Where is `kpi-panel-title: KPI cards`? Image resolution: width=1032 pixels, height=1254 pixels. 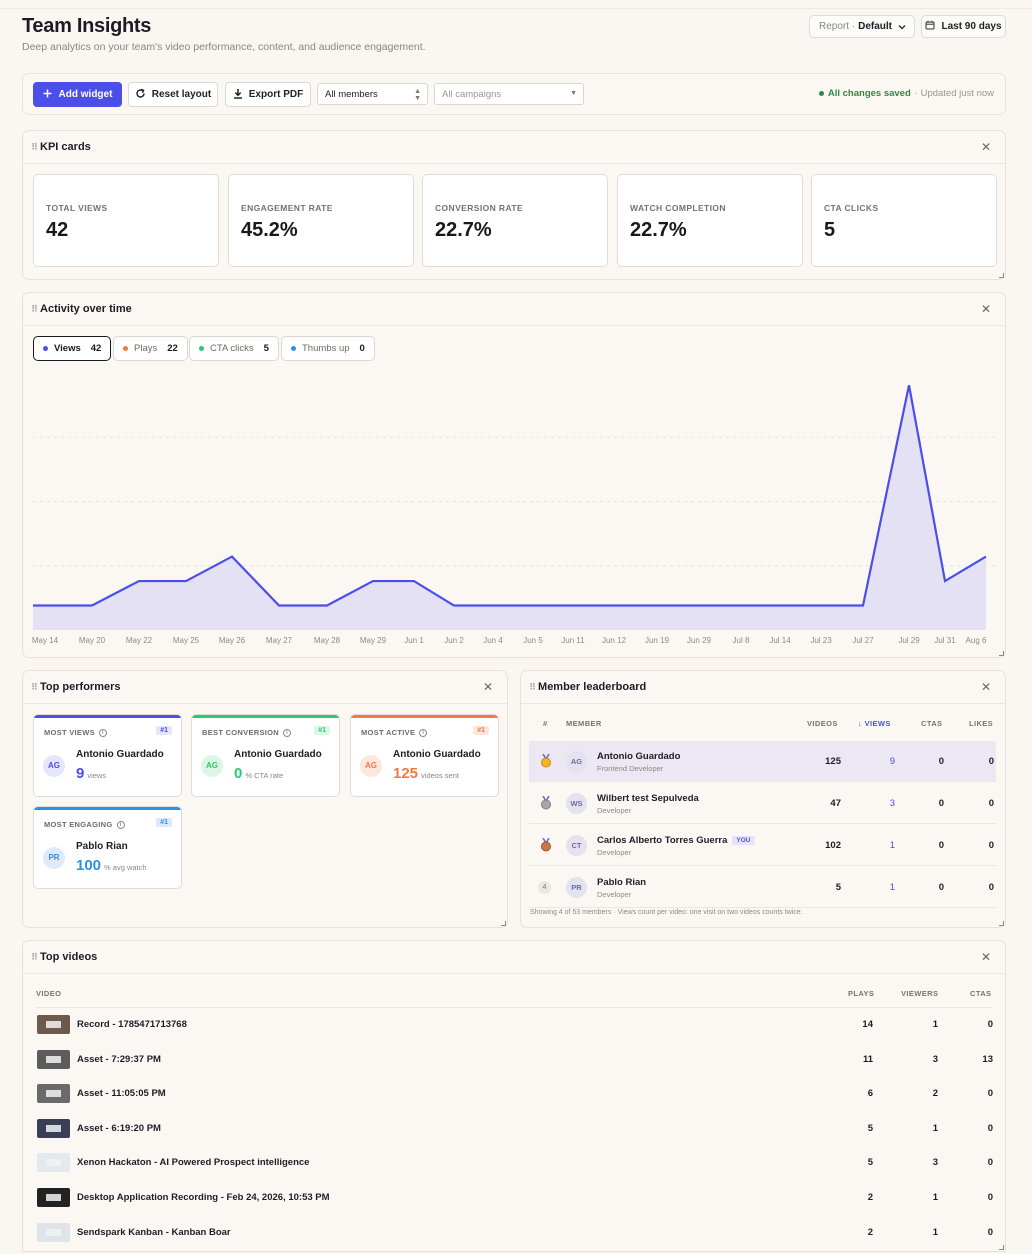
kpi-panel-title: KPI cards is located at coordinates (65, 147).